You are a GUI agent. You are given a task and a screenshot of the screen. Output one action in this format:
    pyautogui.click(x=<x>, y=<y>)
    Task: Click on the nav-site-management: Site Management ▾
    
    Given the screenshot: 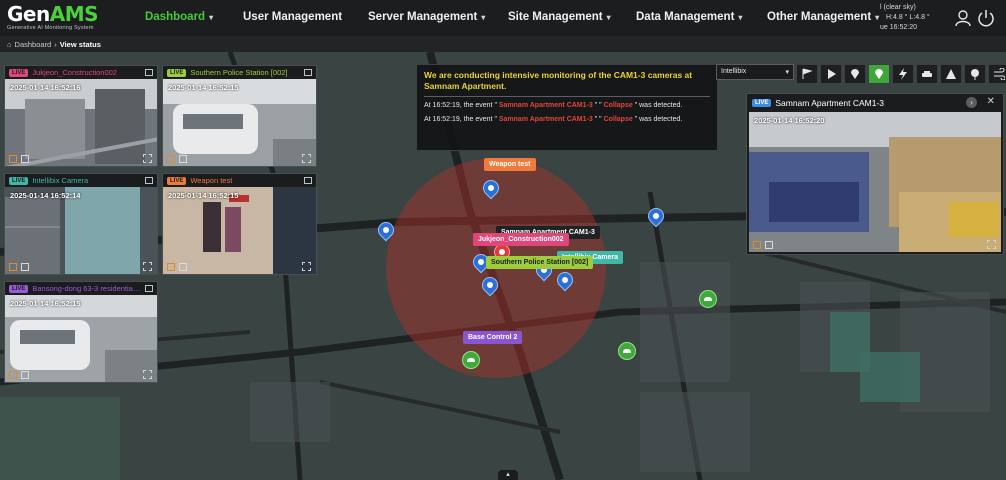 What is the action you would take?
    pyautogui.click(x=559, y=17)
    